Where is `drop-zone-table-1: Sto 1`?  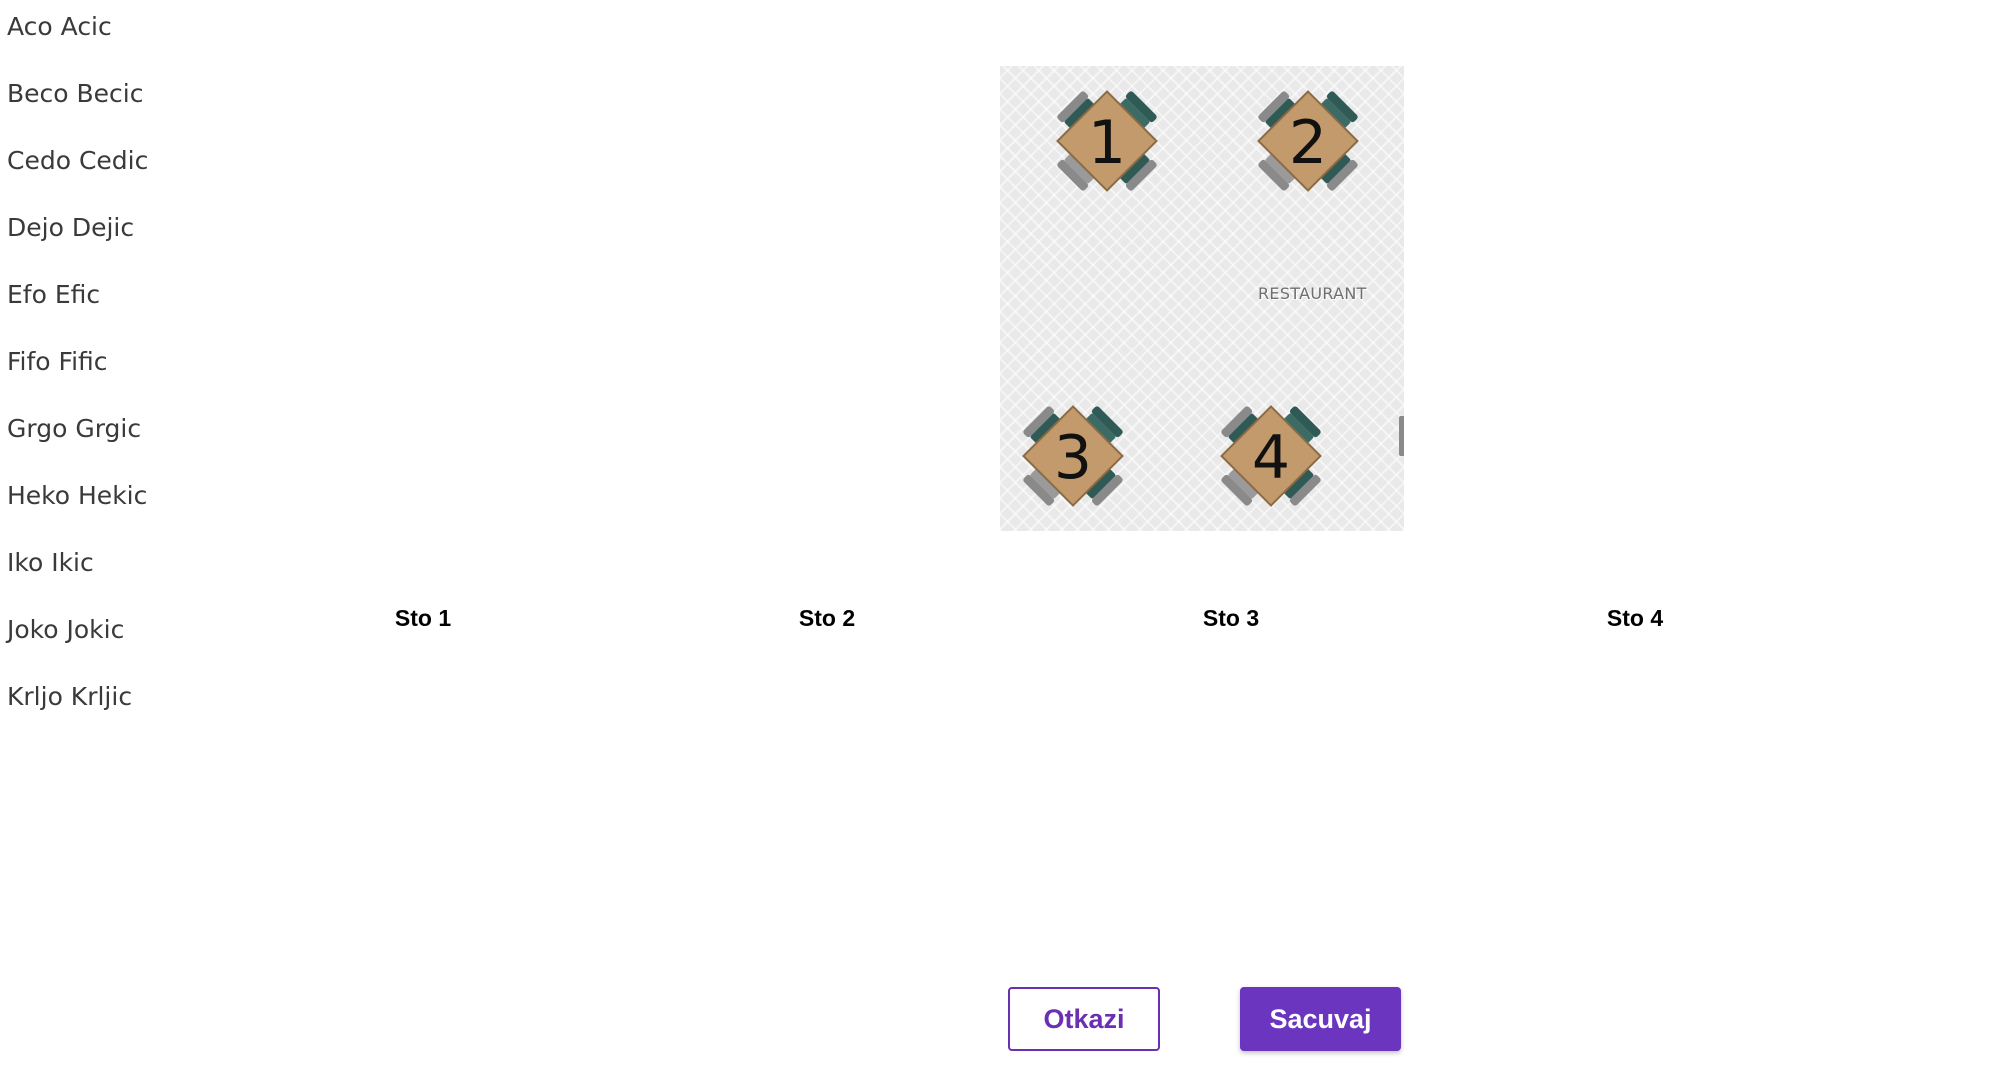
drop-zone-table-1: Sto 1 is located at coordinates (423, 618).